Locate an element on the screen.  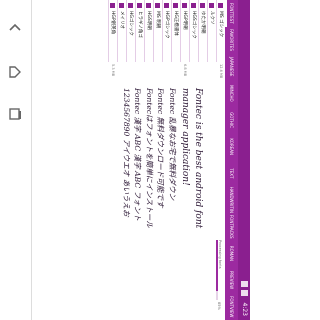
progress-fill is located at coordinates (217, 265).